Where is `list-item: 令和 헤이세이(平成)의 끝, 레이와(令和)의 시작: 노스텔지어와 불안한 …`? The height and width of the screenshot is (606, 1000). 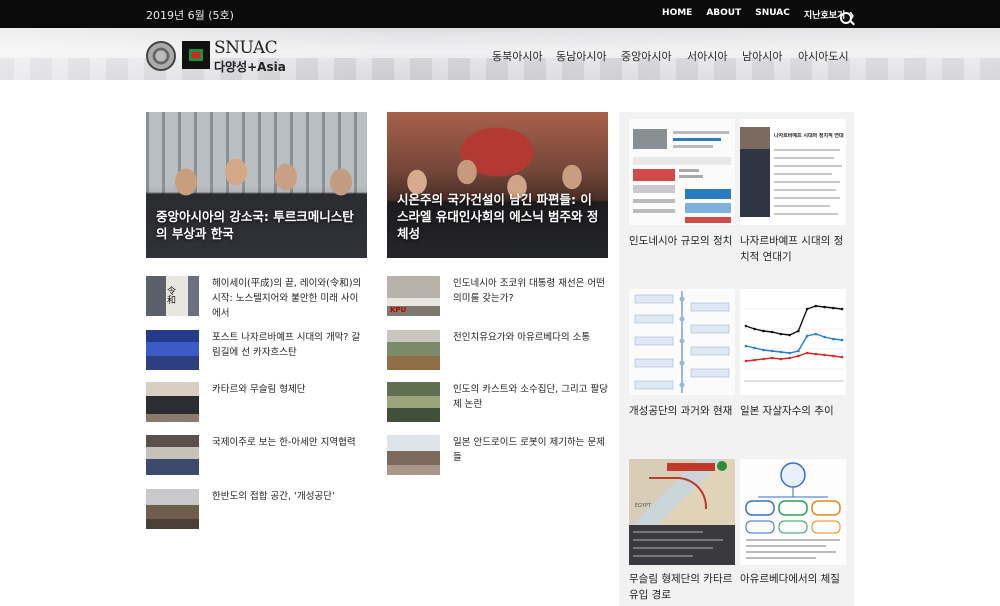 list-item: 令和 헤이세이(平成)의 끝, 레이와(令和)의 시작: 노스텔지어와 불안한 … is located at coordinates (256, 297).